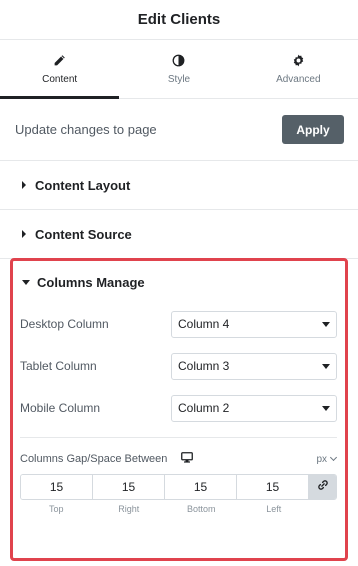  Describe the element at coordinates (94, 459) in the screenshot. I see `gap-label: Columns Gap/Space Between` at that location.